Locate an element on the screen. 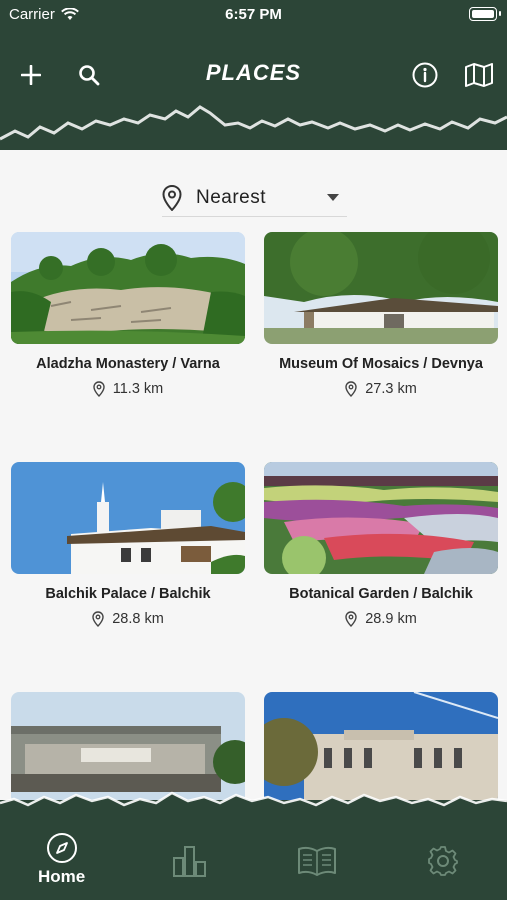  clock: 6:57 PM is located at coordinates (253, 14).